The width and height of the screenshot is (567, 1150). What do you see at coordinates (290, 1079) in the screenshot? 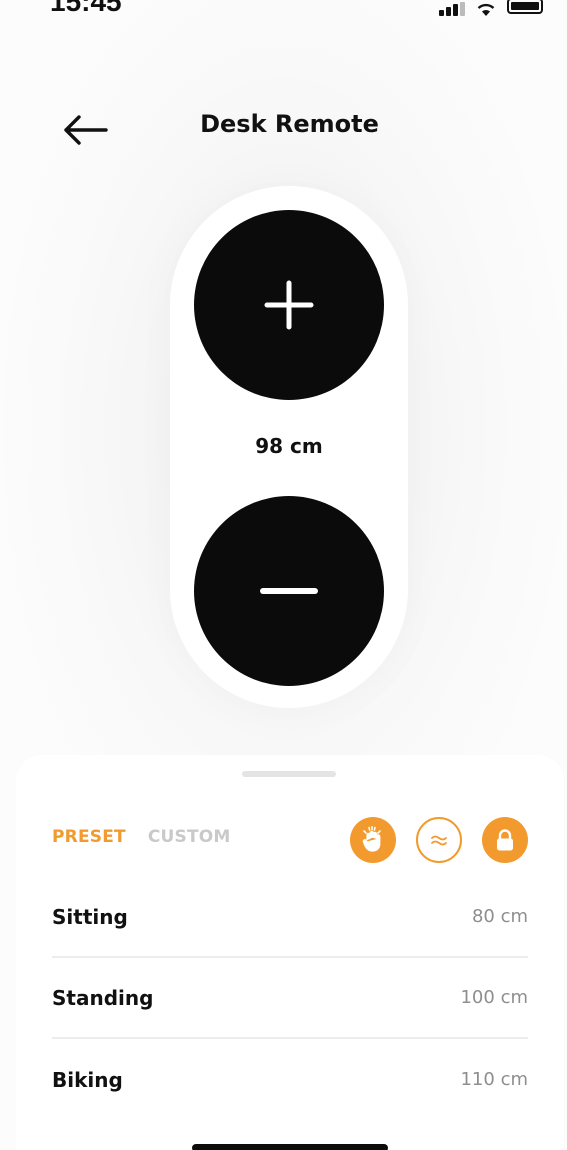
I see `preset-row-biking: Biking 110 cm` at bounding box center [290, 1079].